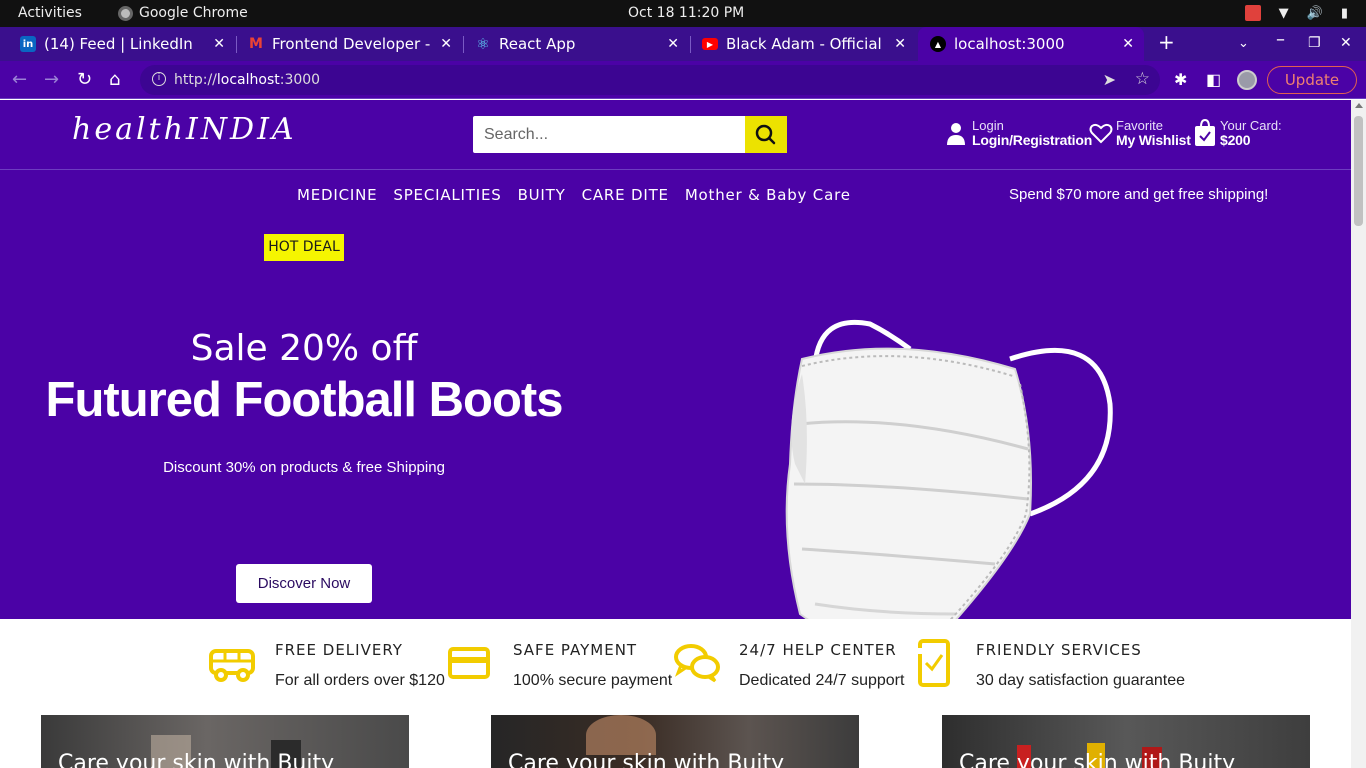  Describe the element at coordinates (304, 400) in the screenshot. I see `hero-title: Futured Football Boots` at that location.